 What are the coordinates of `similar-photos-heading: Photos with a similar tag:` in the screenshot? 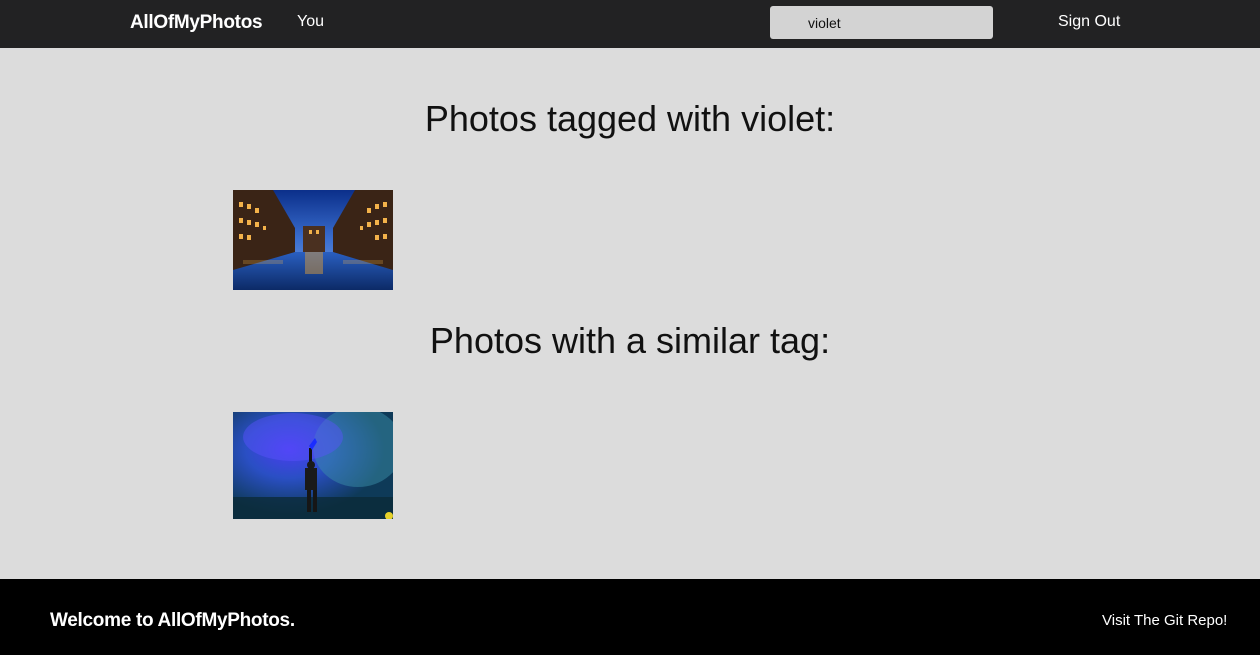 It's located at (630, 340).